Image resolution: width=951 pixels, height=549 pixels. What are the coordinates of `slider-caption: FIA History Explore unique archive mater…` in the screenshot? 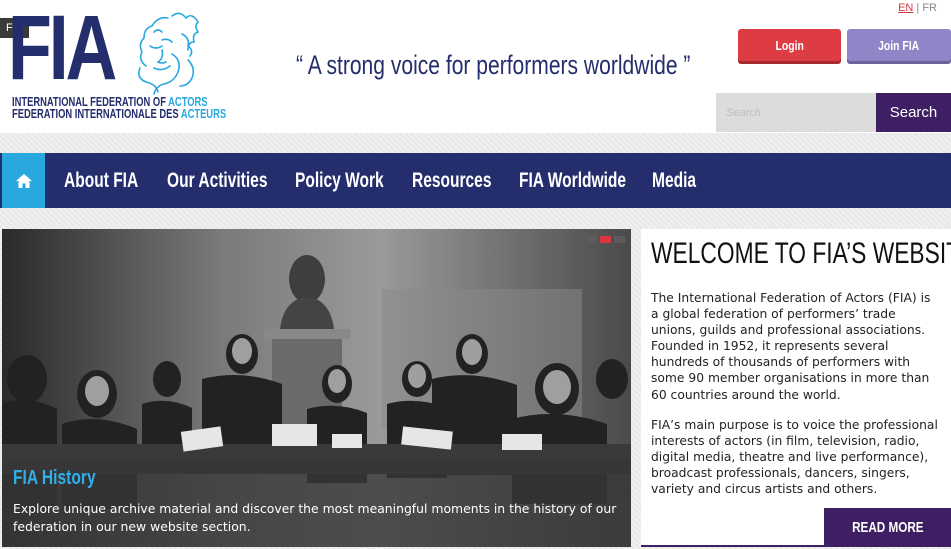 It's located at (316, 502).